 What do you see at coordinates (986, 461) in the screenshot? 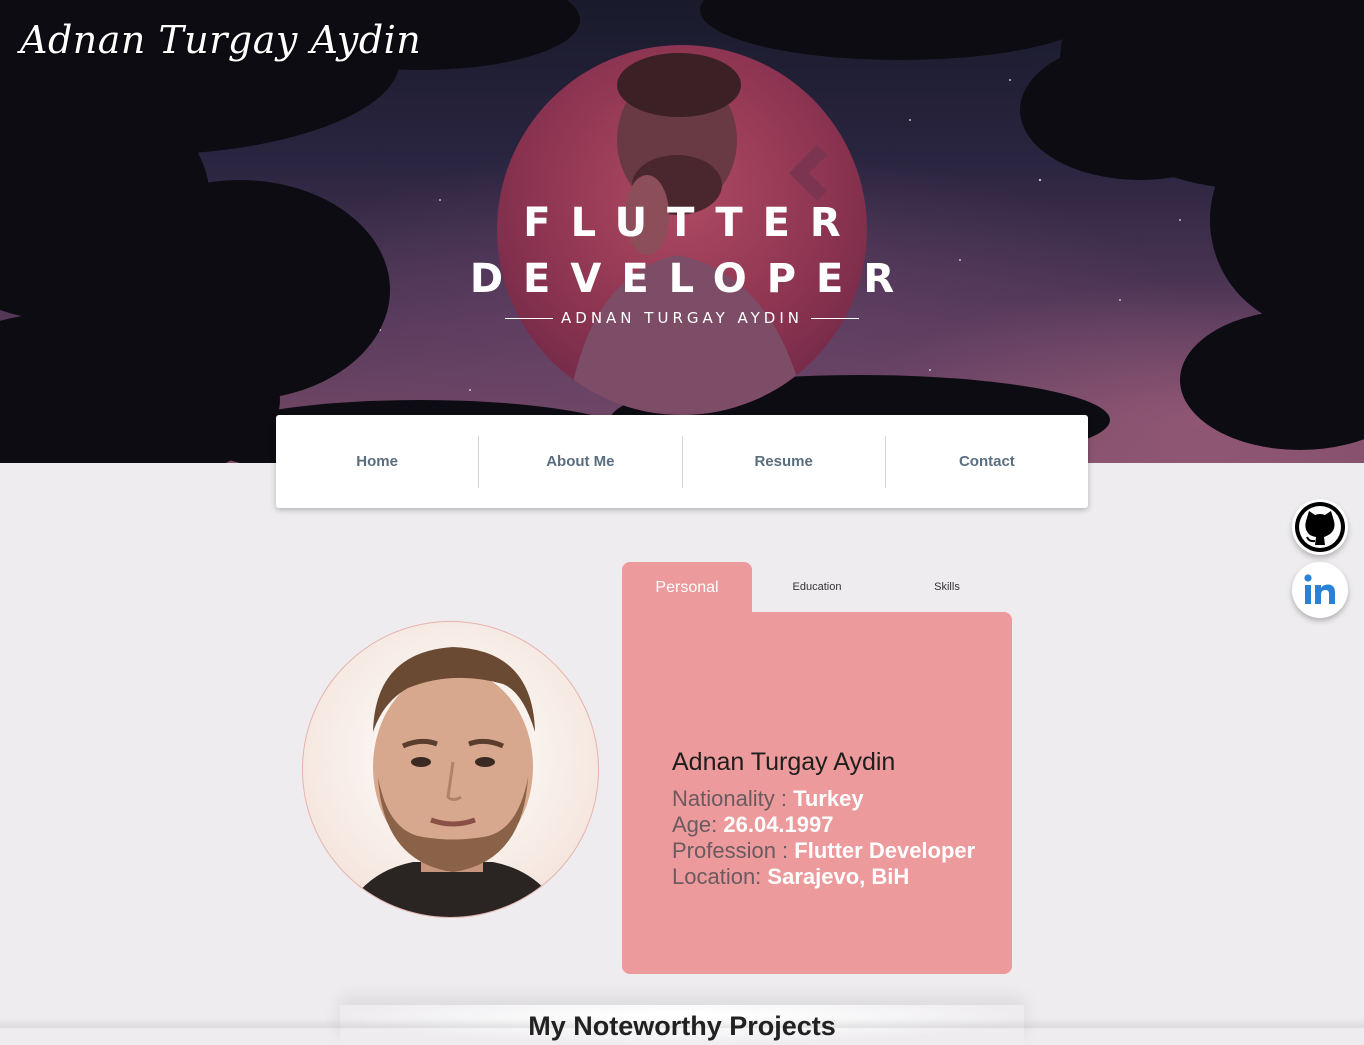
I see `nav-contact: Contact` at bounding box center [986, 461].